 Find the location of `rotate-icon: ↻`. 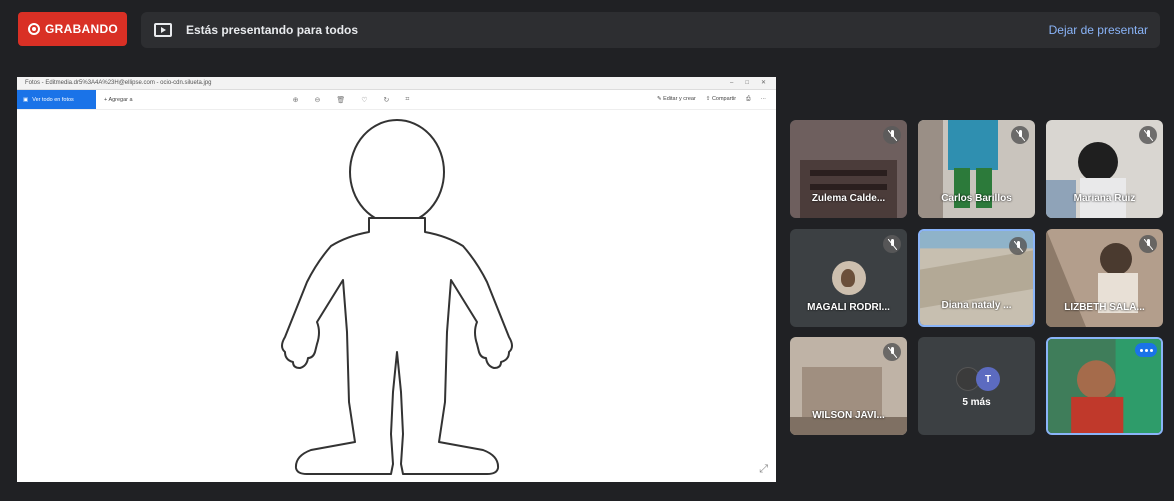

rotate-icon: ↻ is located at coordinates (387, 100).